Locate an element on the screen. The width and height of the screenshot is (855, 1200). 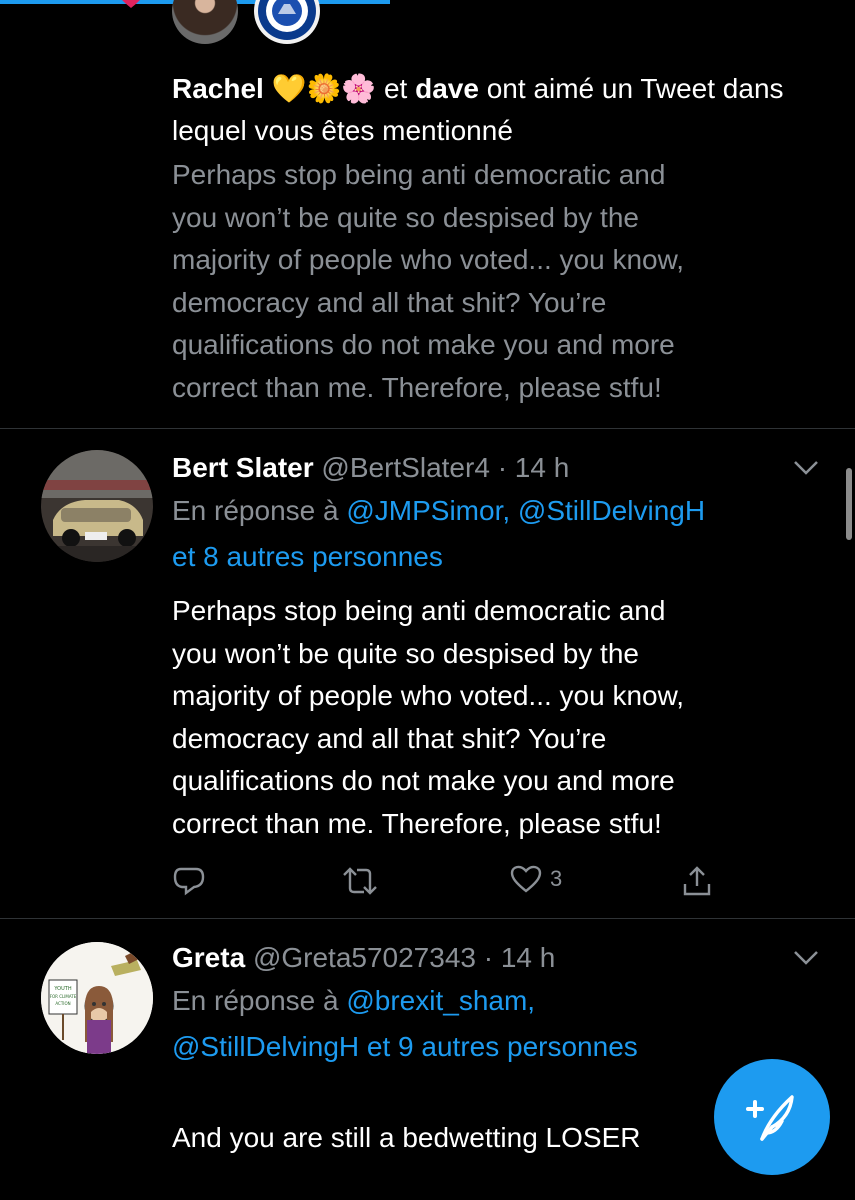
retweet-icon is located at coordinates (360, 881).